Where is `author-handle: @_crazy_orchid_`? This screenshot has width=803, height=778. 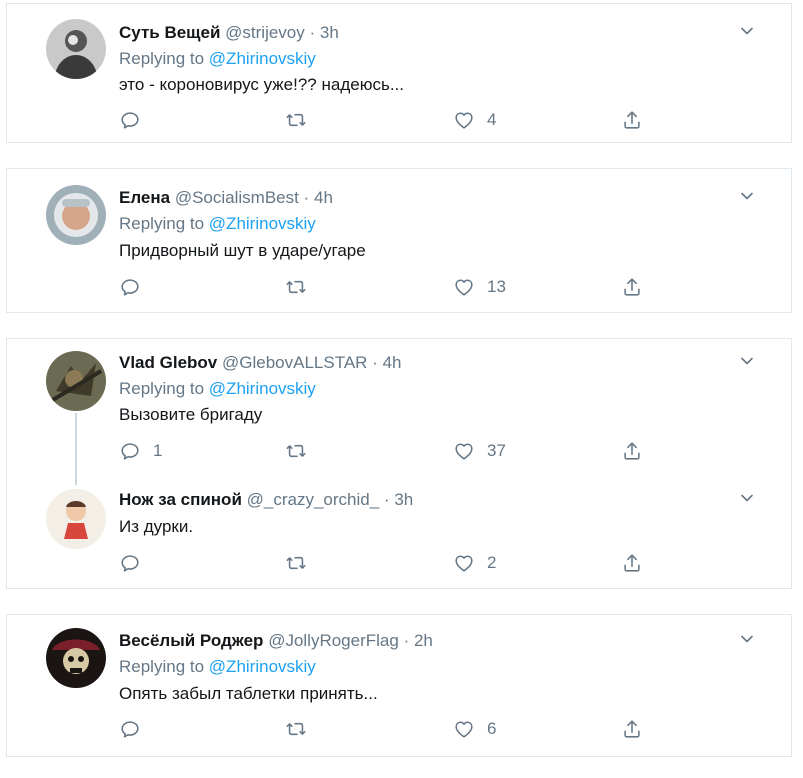
author-handle: @_crazy_orchid_ is located at coordinates (313, 499).